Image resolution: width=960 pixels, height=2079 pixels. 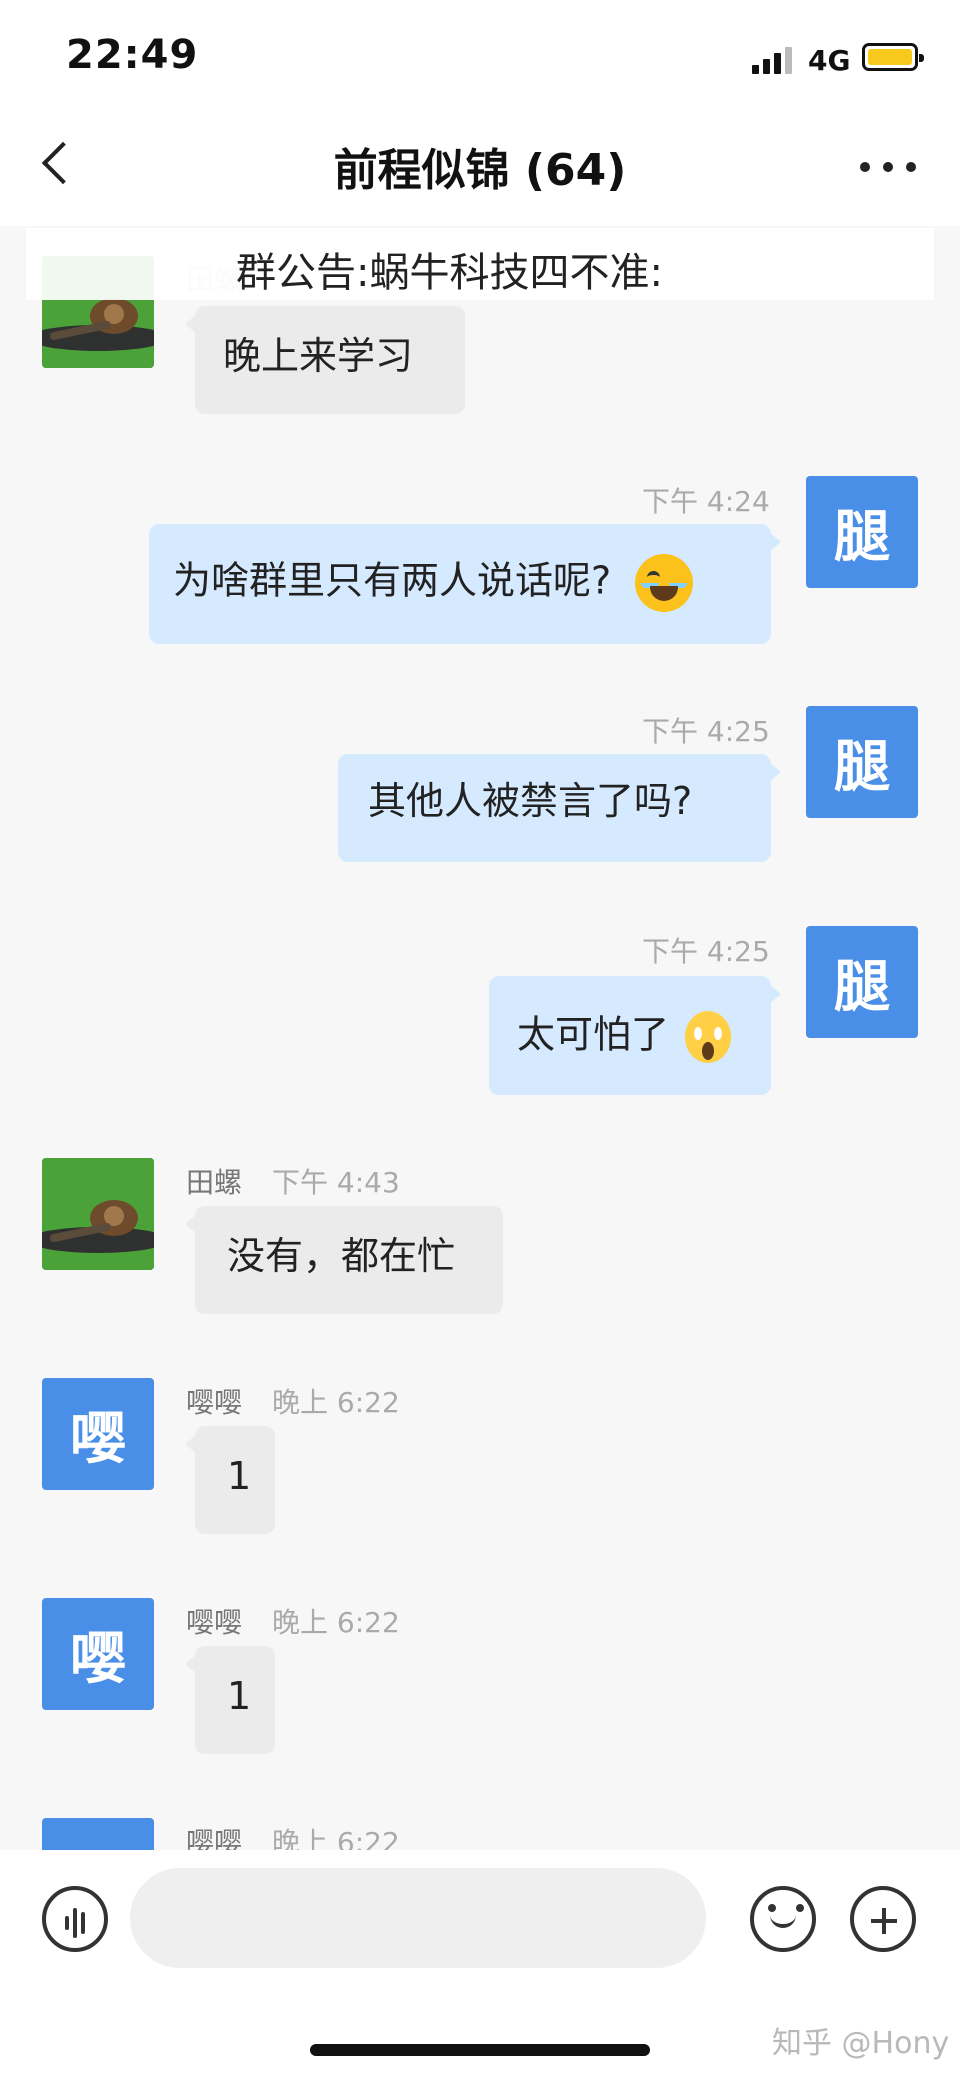 I want to click on home-indicator, so click(x=480, y=2050).